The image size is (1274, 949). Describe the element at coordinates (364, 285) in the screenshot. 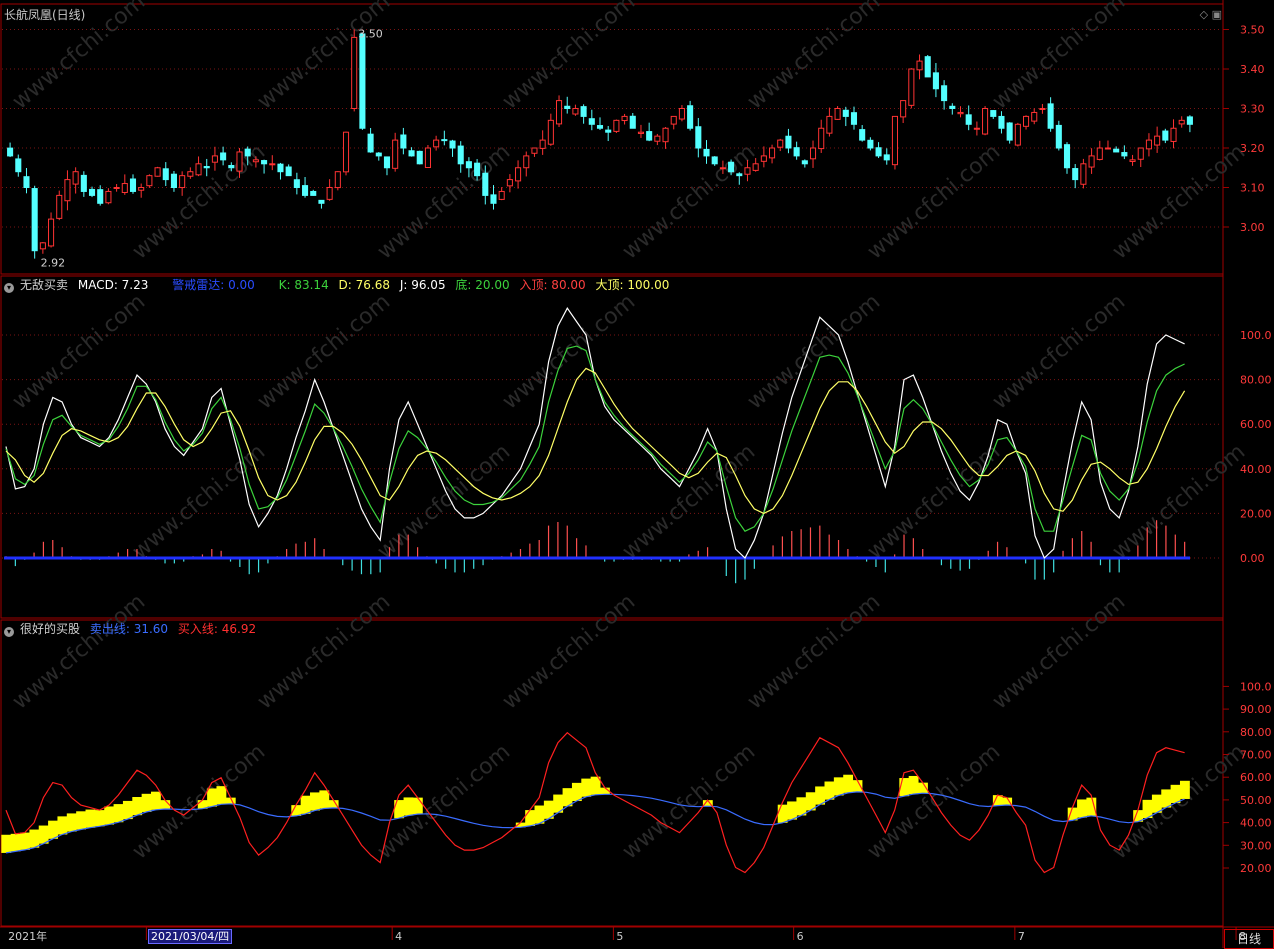

I see `d-value: D: 76.68` at that location.